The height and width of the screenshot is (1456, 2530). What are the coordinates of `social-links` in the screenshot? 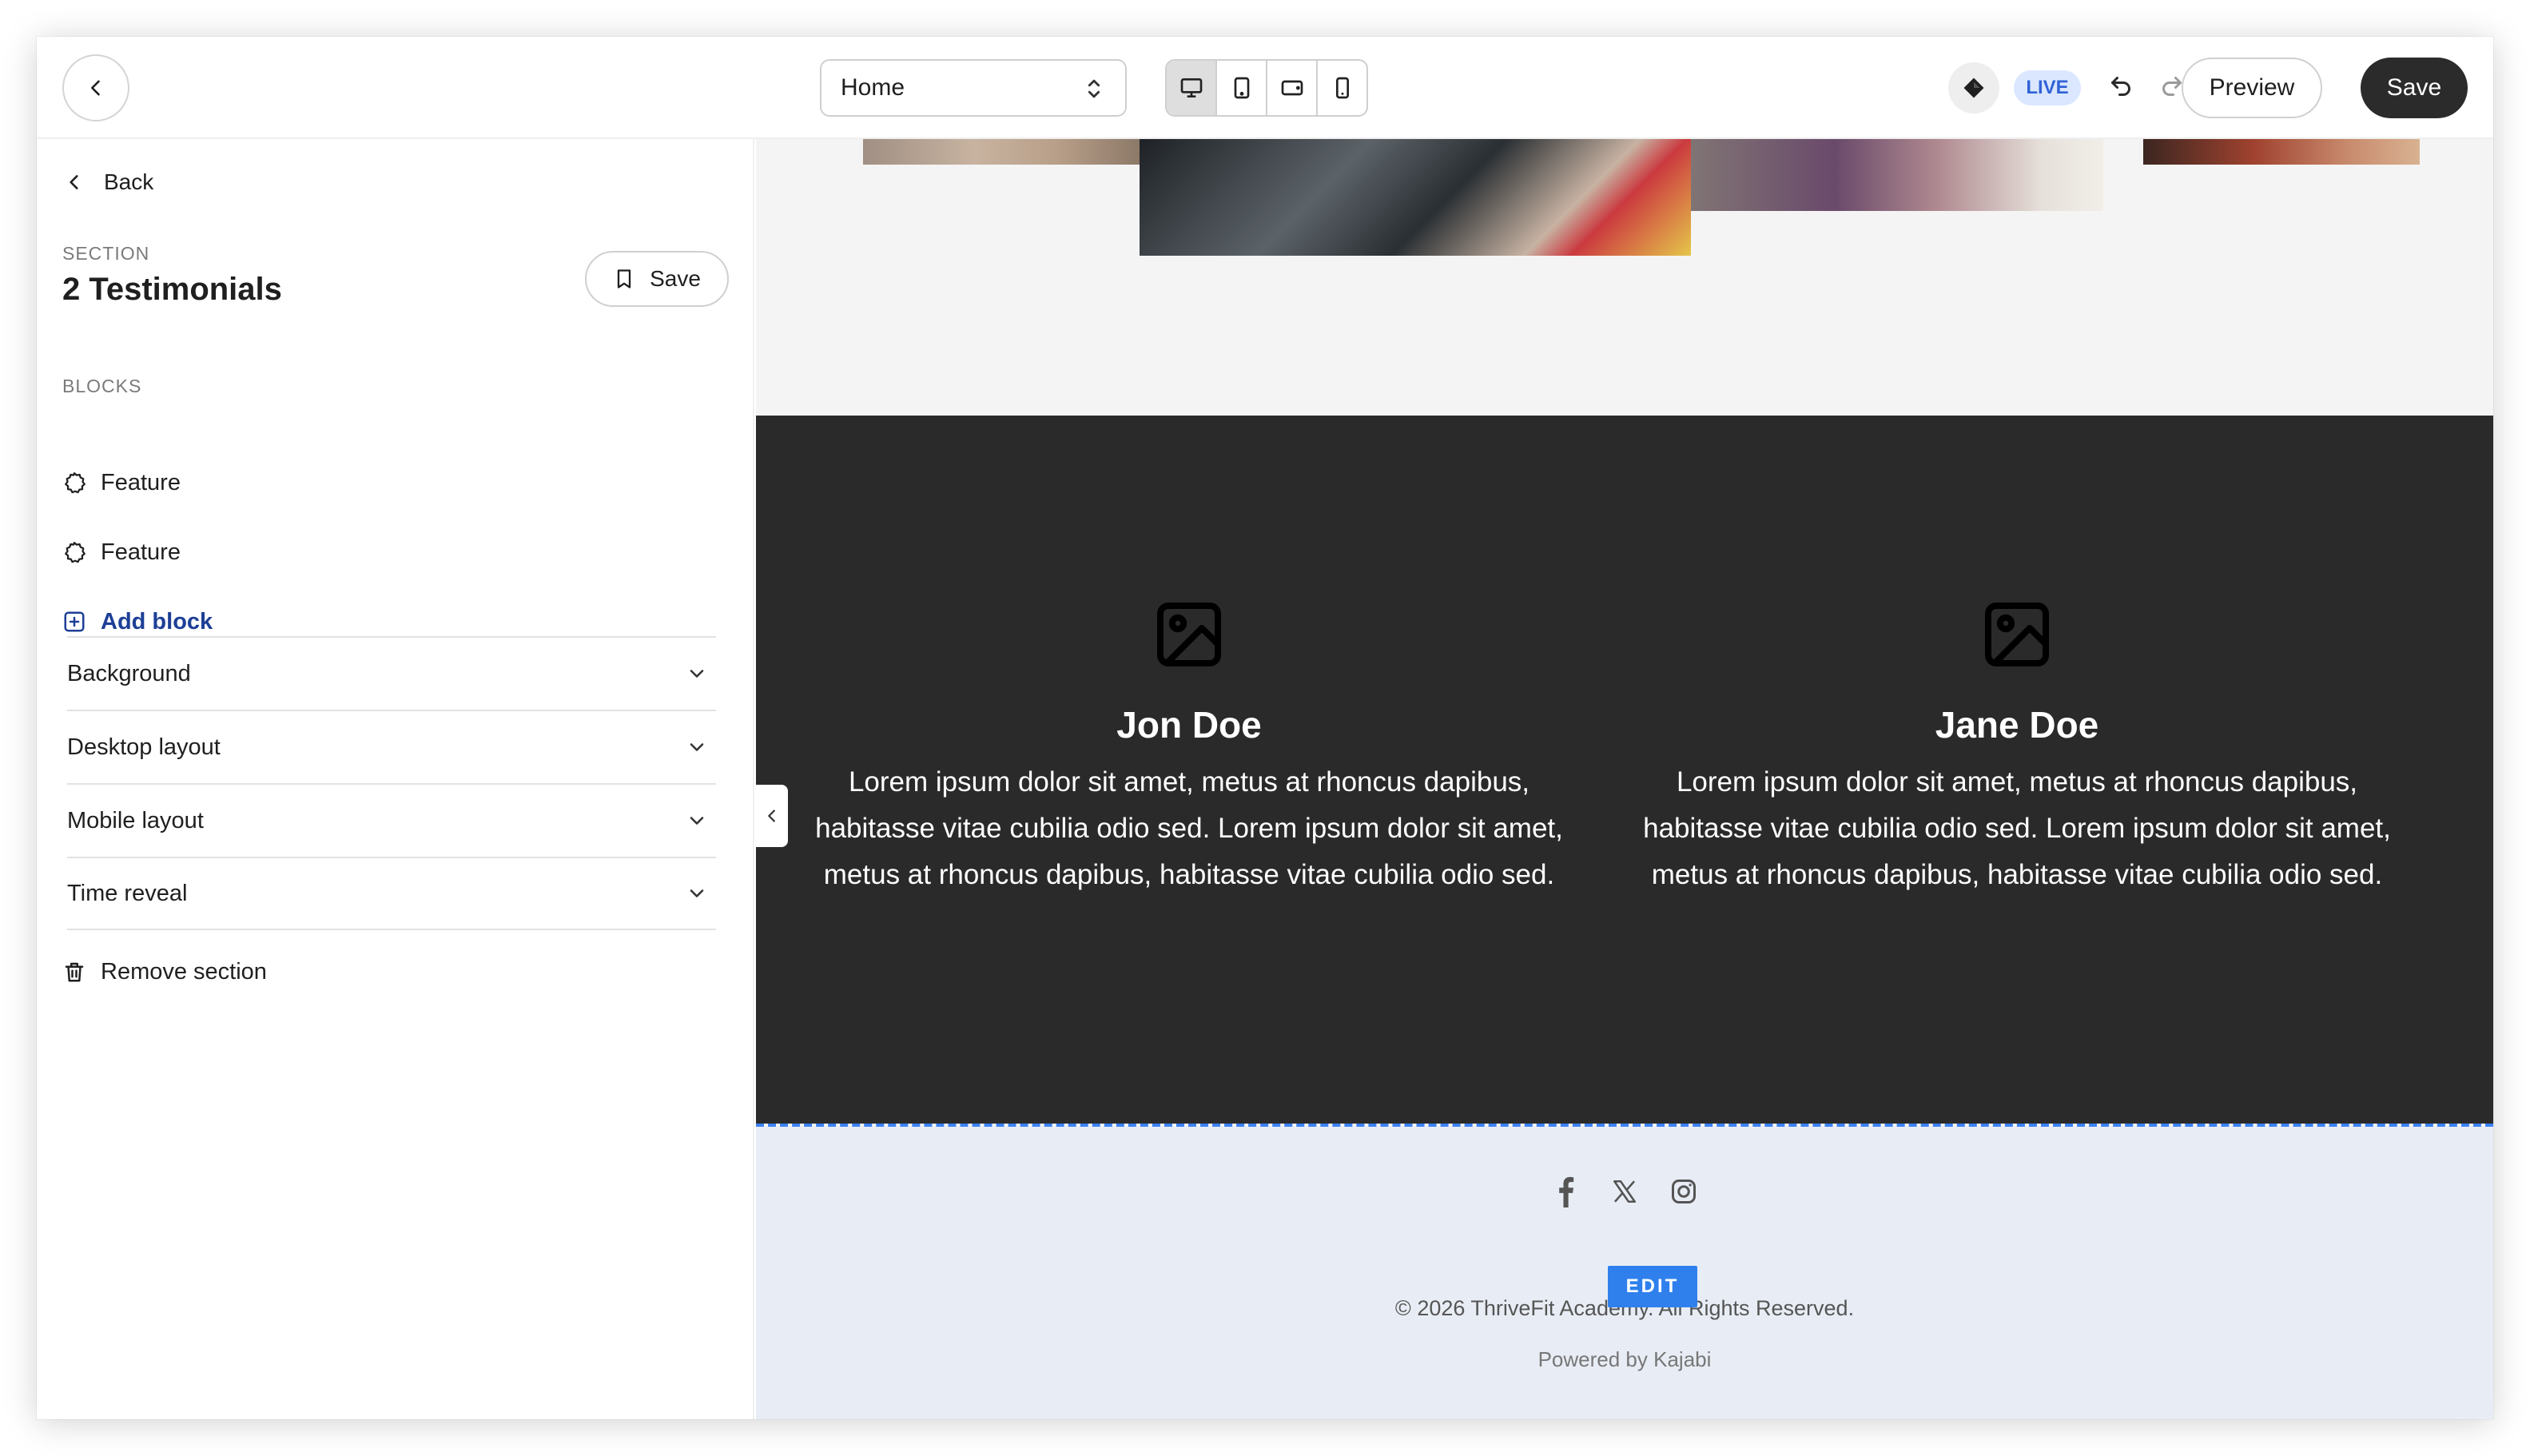 It's located at (1624, 1191).